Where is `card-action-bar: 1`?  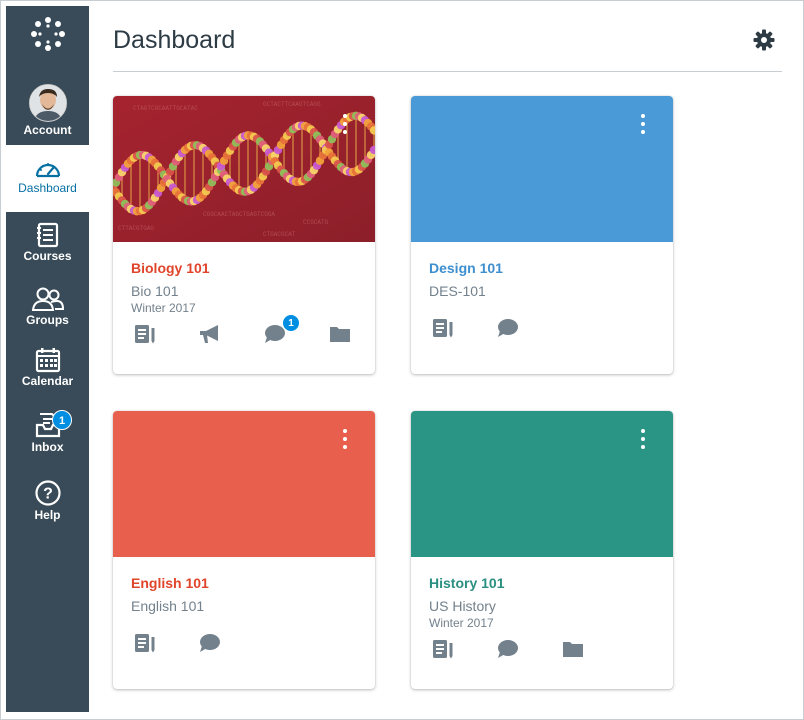 card-action-bar: 1 is located at coordinates (244, 332).